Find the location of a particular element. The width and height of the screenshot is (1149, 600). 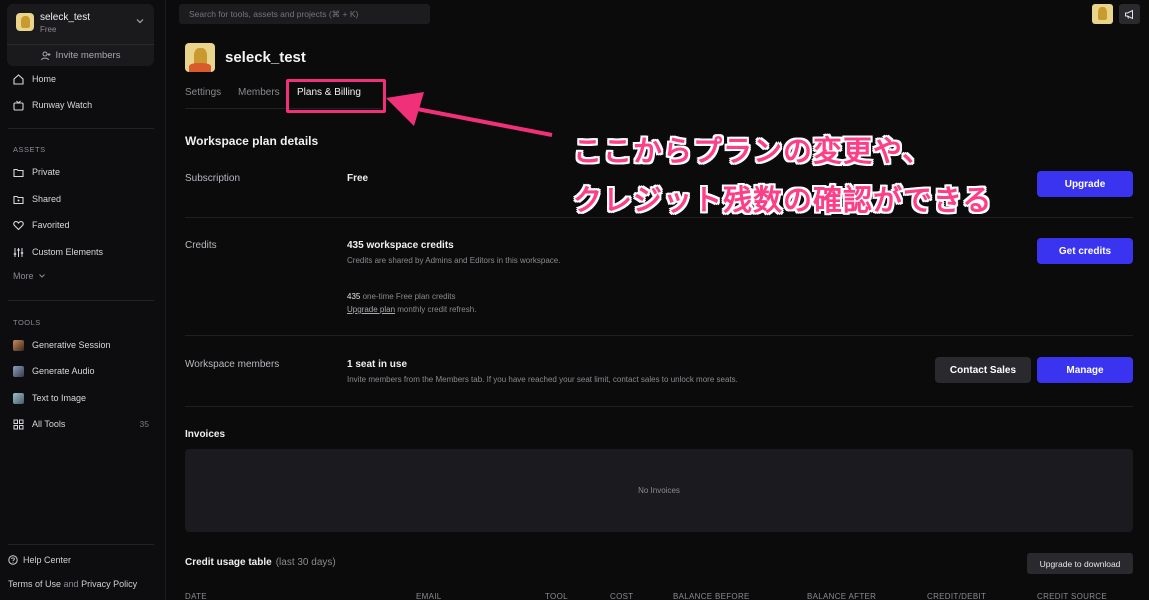

user-plus-icon is located at coordinates (45, 55).